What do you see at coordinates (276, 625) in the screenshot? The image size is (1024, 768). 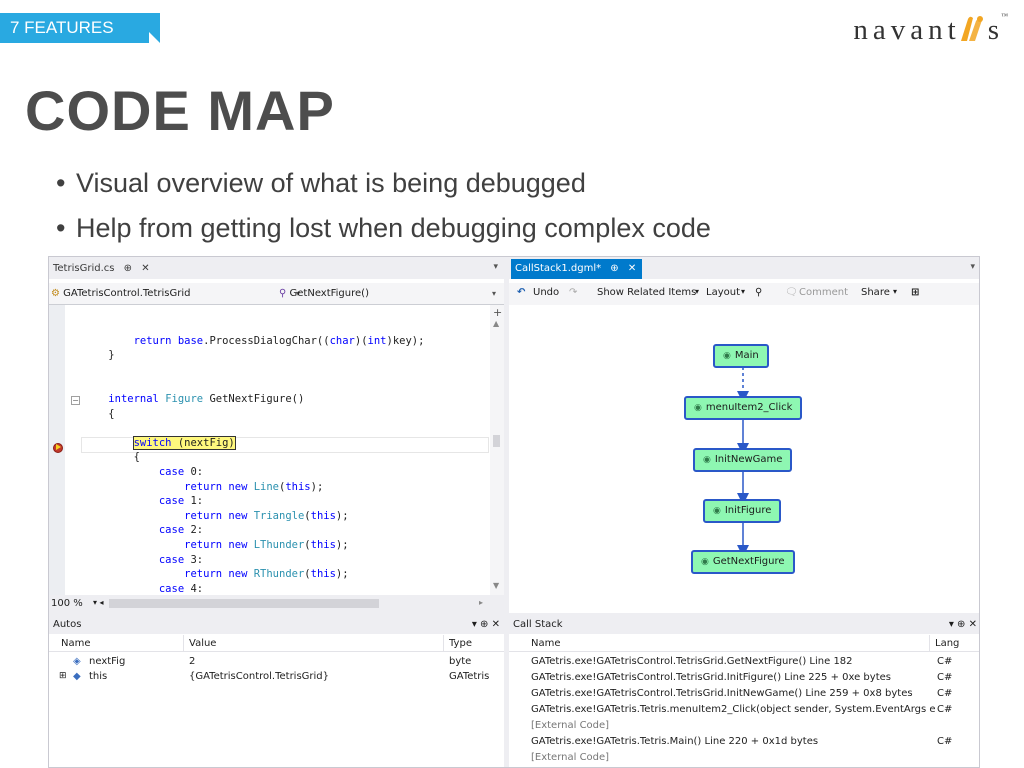 I see `autos-title-bar: Autos ▾ ⊕ ✕` at bounding box center [276, 625].